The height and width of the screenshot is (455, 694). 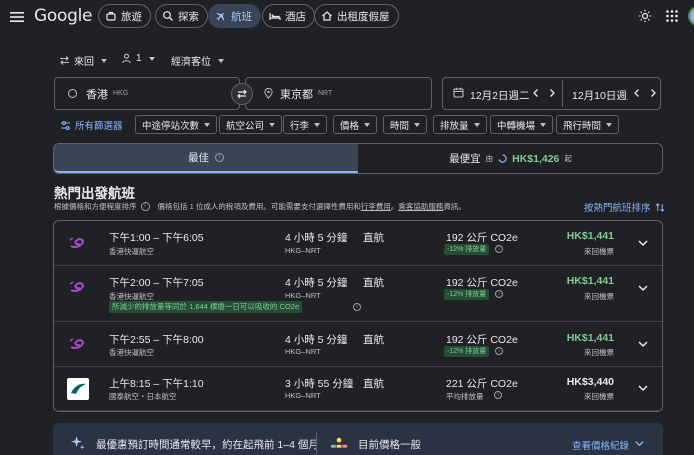 What do you see at coordinates (64, 60) in the screenshot?
I see `round-trip-icon` at bounding box center [64, 60].